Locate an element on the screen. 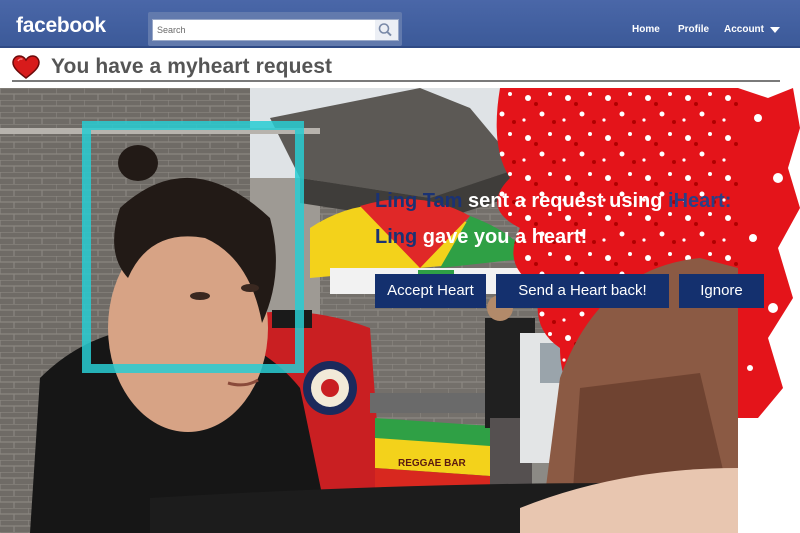  search-icon is located at coordinates (385, 30).